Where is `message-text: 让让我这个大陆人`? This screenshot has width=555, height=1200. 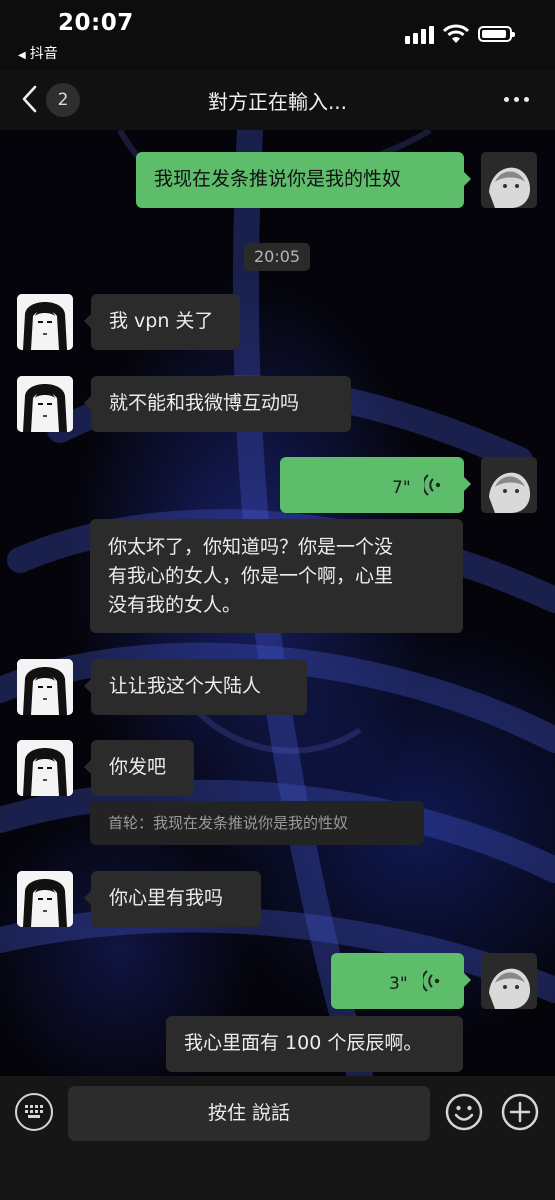 message-text: 让让我这个大陆人 is located at coordinates (185, 686).